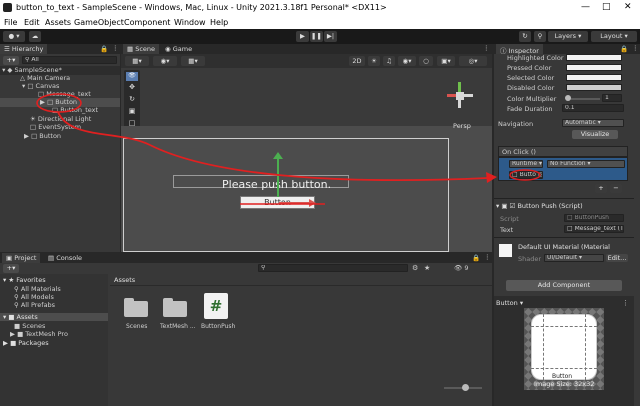 This screenshot has height=406, width=640. Describe the element at coordinates (35, 36) in the screenshot. I see `cloud-icon: ☁` at that location.